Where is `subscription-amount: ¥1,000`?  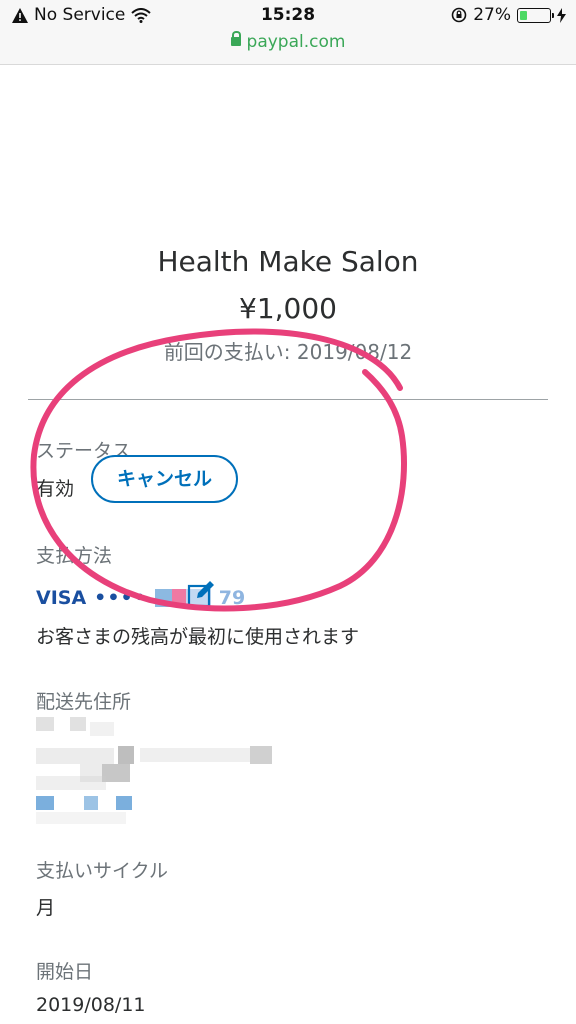 subscription-amount: ¥1,000 is located at coordinates (288, 308).